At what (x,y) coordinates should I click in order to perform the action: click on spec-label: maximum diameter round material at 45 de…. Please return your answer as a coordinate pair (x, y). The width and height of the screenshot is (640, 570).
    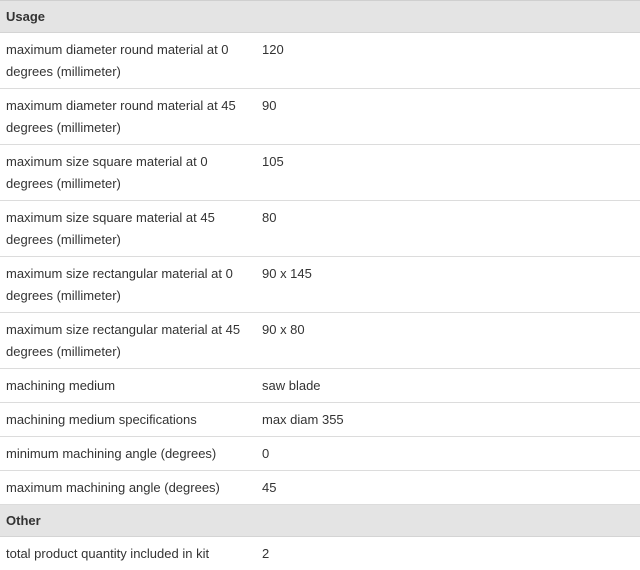
    Looking at the image, I should click on (128, 117).